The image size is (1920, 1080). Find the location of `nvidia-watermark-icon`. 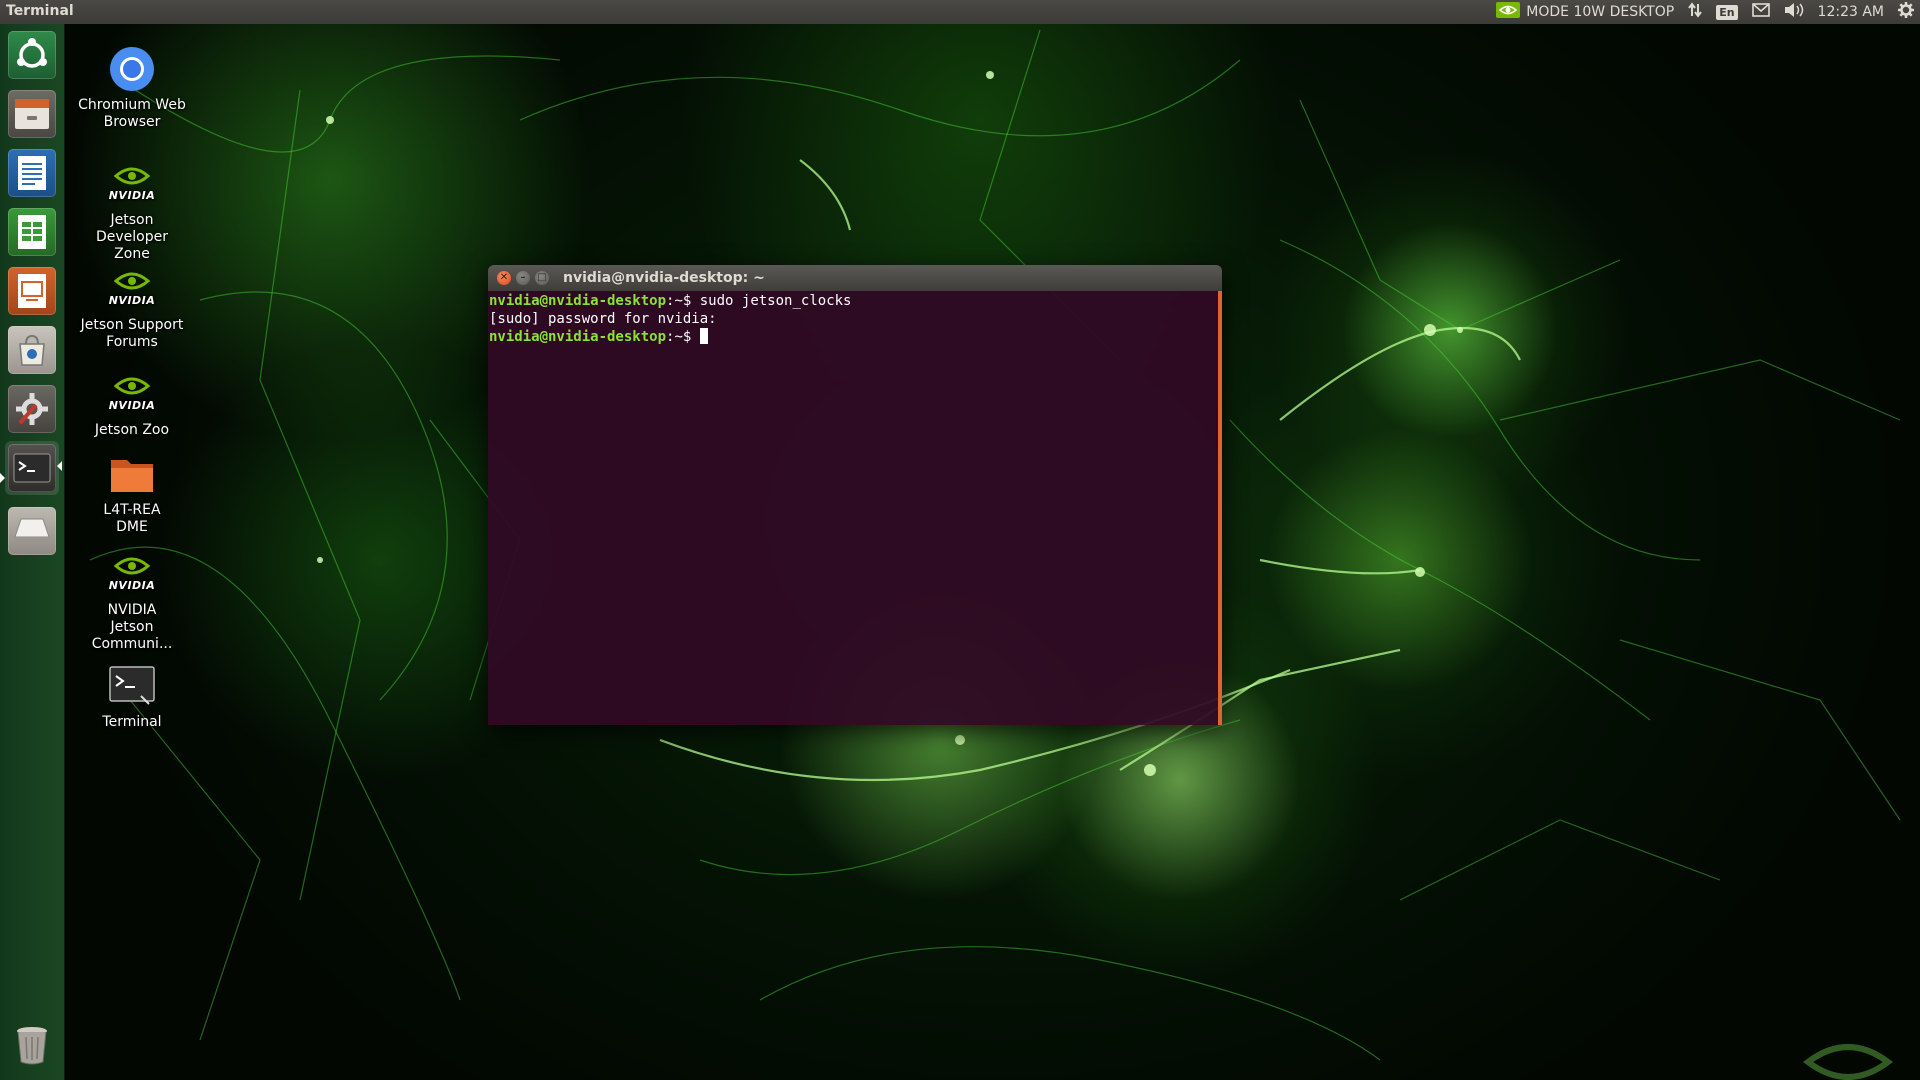

nvidia-watermark-icon is located at coordinates (1848, 1062).